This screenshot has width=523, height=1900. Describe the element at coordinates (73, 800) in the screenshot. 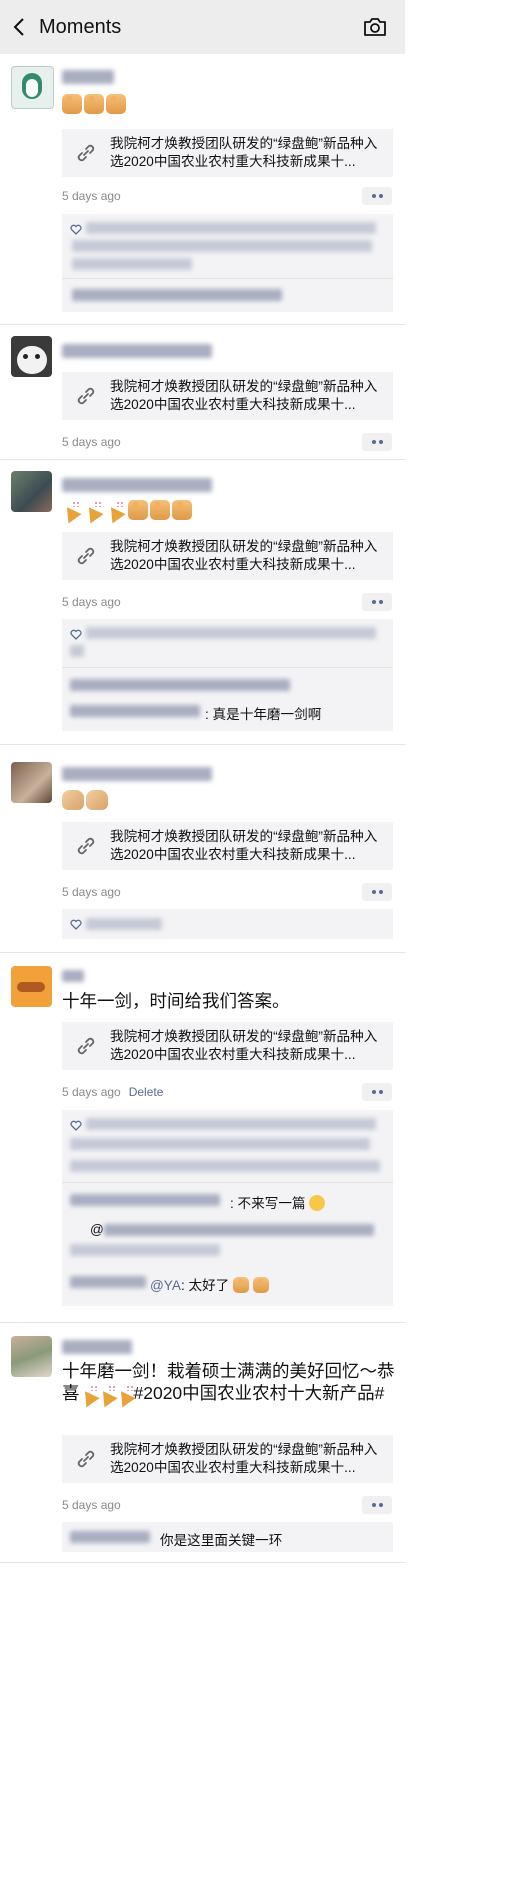

I see `clapping-hands-icon` at that location.